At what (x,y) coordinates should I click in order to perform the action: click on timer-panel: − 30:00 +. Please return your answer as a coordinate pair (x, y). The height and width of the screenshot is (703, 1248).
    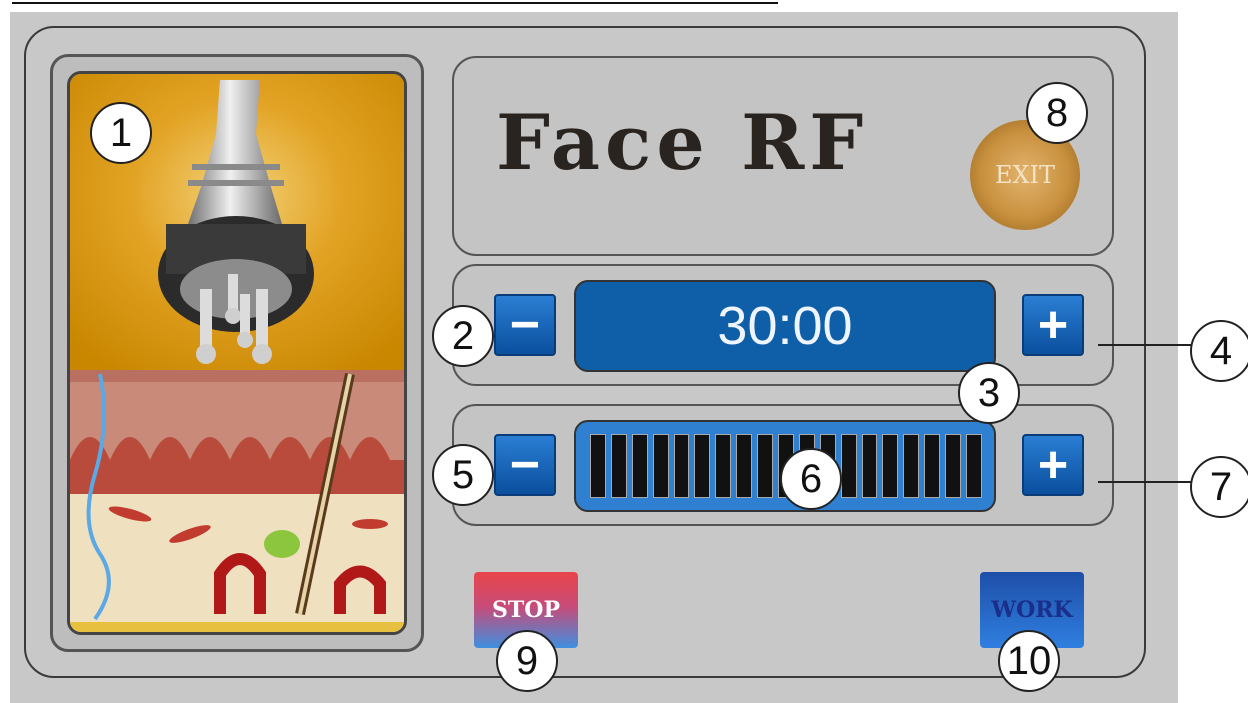
    Looking at the image, I should click on (783, 325).